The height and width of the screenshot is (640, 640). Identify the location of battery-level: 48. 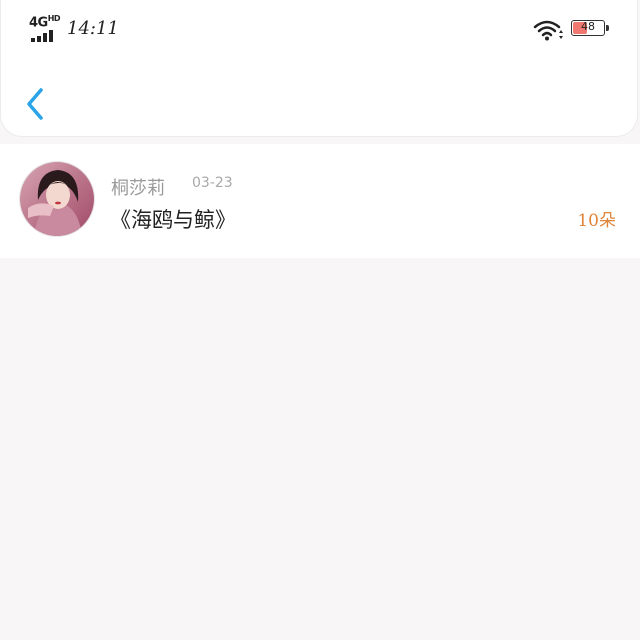
(588, 26).